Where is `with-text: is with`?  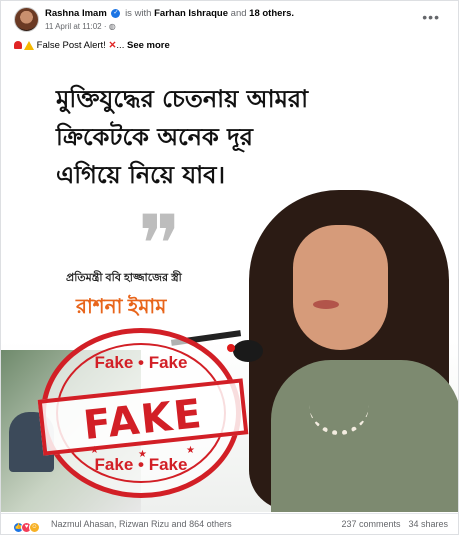
with-text: is with is located at coordinates (138, 13).